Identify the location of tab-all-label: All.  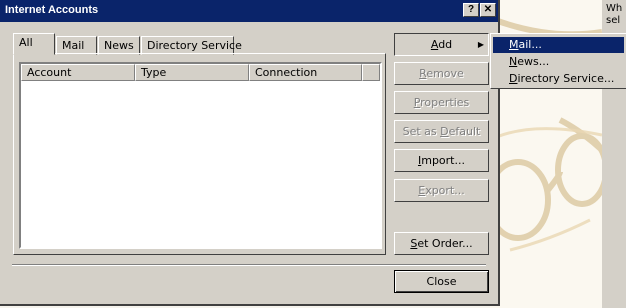
(26, 42).